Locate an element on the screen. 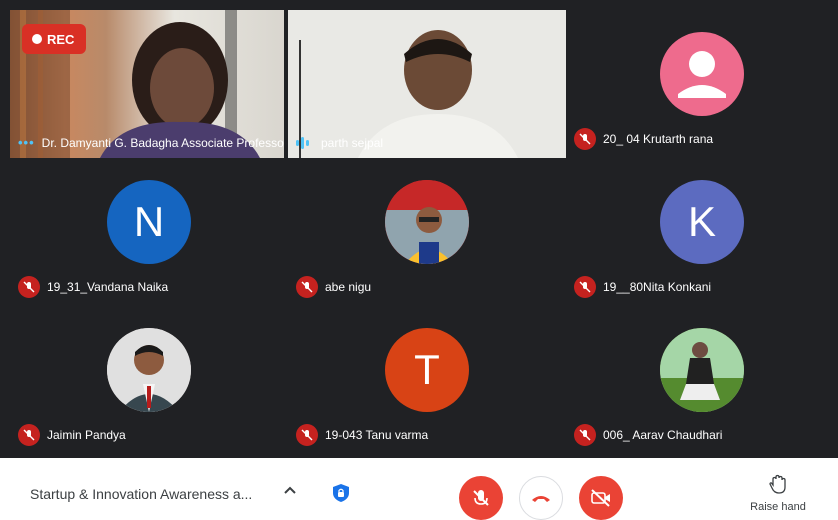 This screenshot has height=520, width=838. mic-toggle-button is located at coordinates (481, 498).